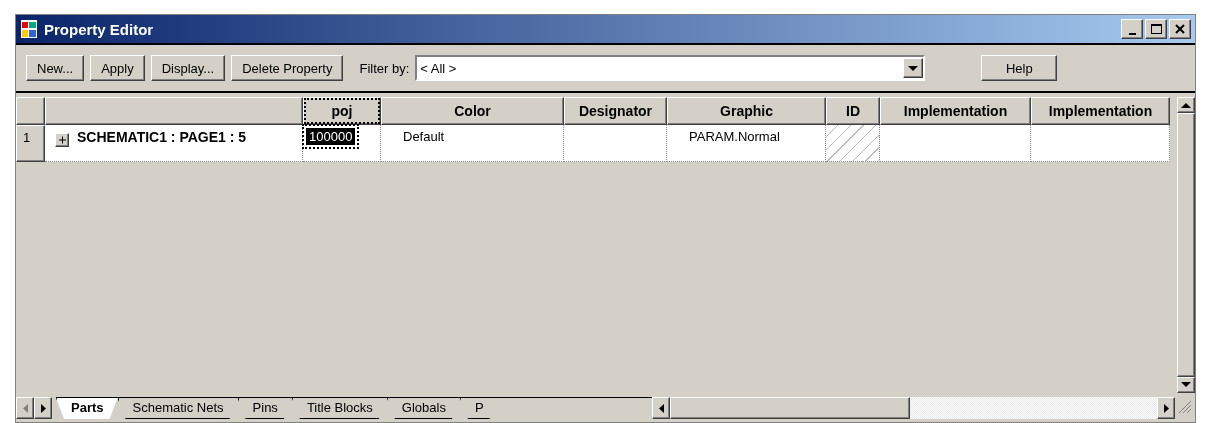  What do you see at coordinates (99, 29) in the screenshot?
I see `window-title: Property Editor` at bounding box center [99, 29].